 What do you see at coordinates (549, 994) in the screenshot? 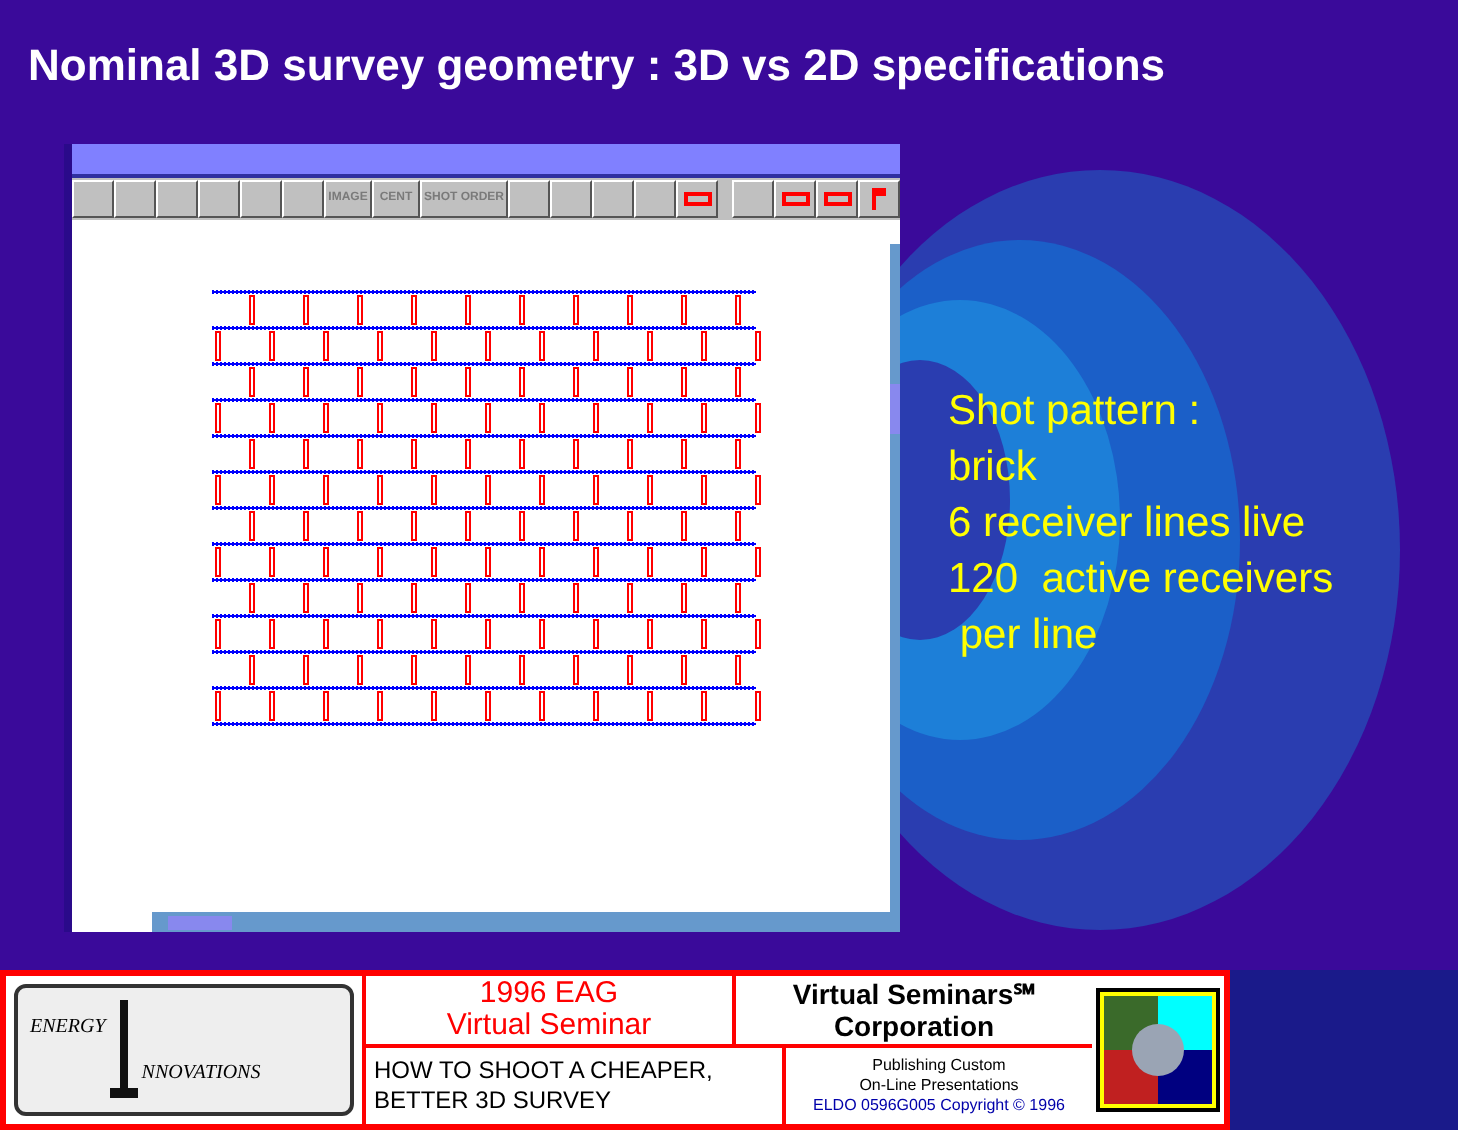
I see `event-title: 1996 EAG` at bounding box center [549, 994].